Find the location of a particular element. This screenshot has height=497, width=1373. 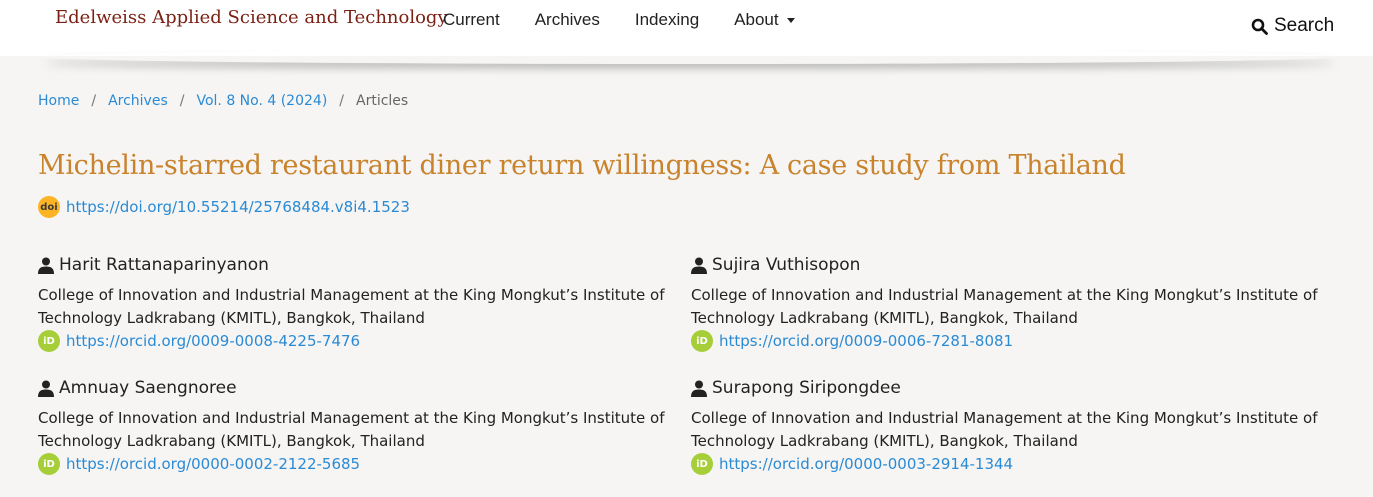

search-button: Search is located at coordinates (1292, 26).